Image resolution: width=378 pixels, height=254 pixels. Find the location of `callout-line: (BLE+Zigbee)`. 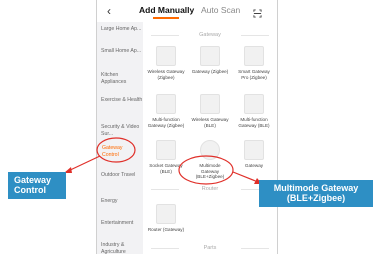

callout-line: (BLE+Zigbee) is located at coordinates (316, 198).